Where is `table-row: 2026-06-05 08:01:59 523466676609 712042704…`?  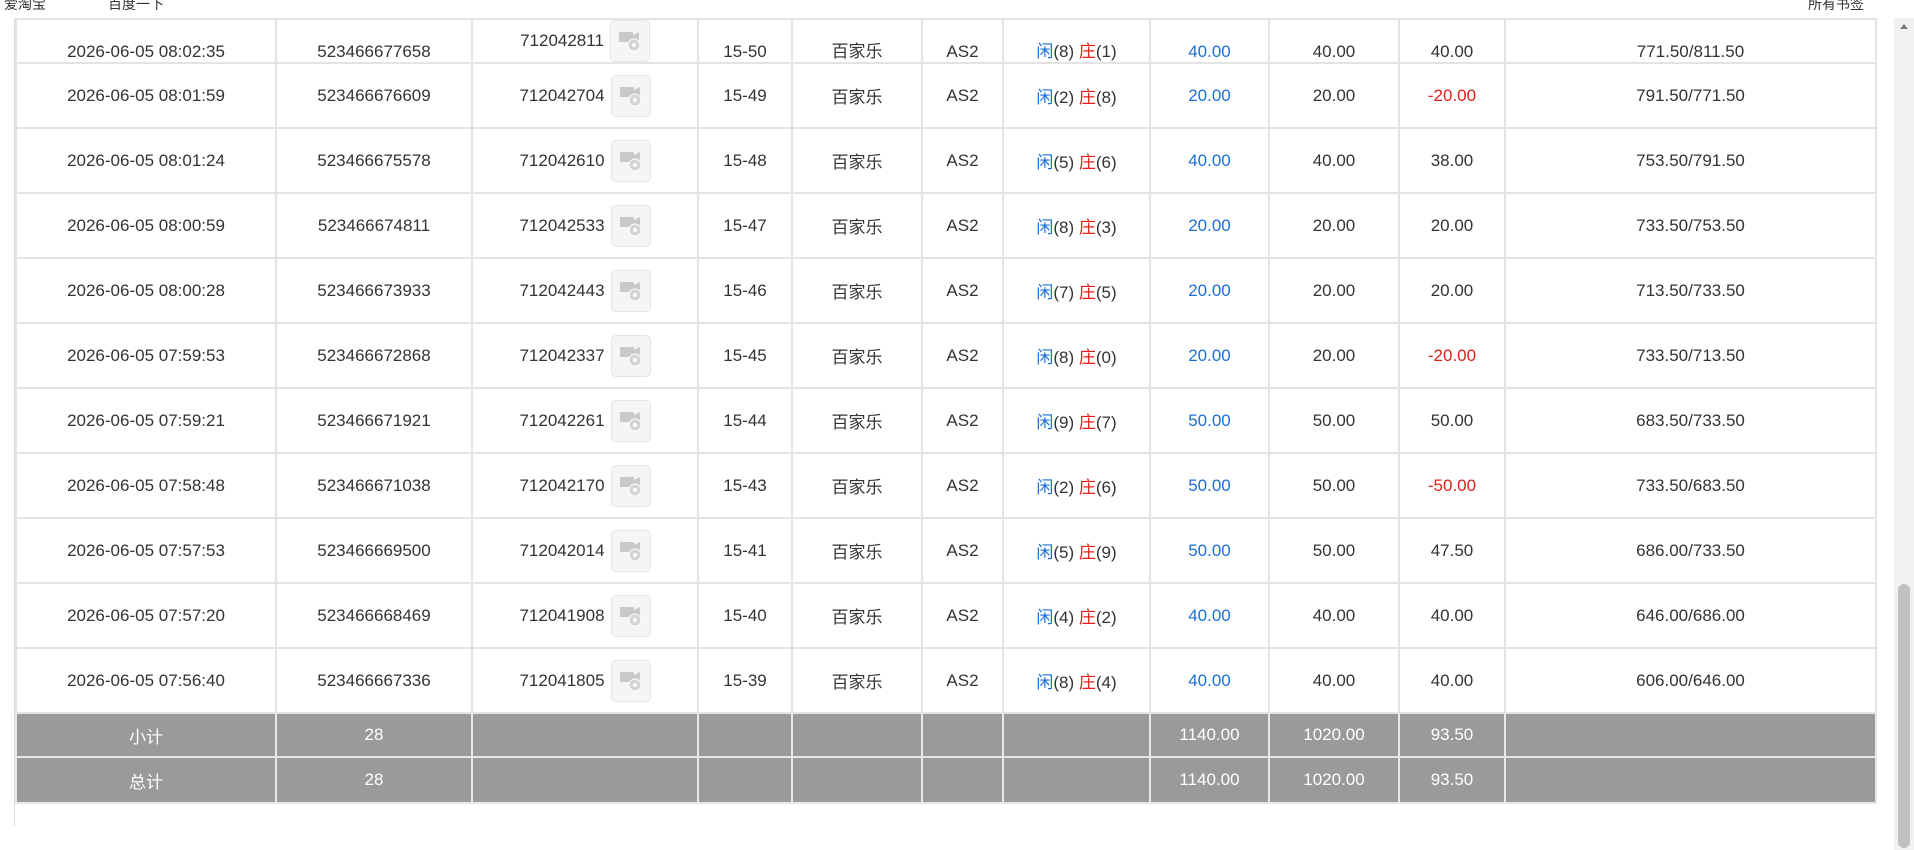 table-row: 2026-06-05 08:01:59 523466676609 712042704… is located at coordinates (946, 95).